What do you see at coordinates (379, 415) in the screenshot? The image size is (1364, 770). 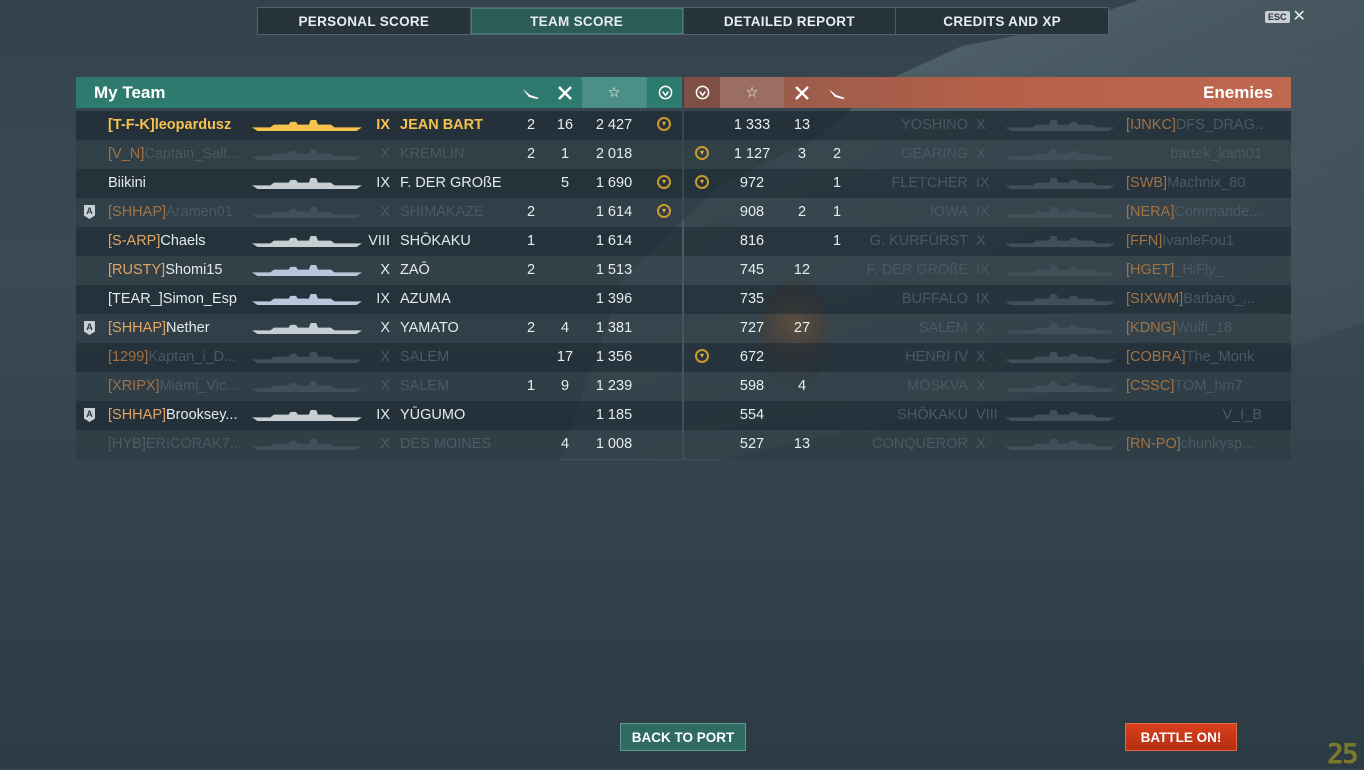 I see `table-row: A [SHHAP]Brooksey... IX YŪGUMO 1 185` at bounding box center [379, 415].